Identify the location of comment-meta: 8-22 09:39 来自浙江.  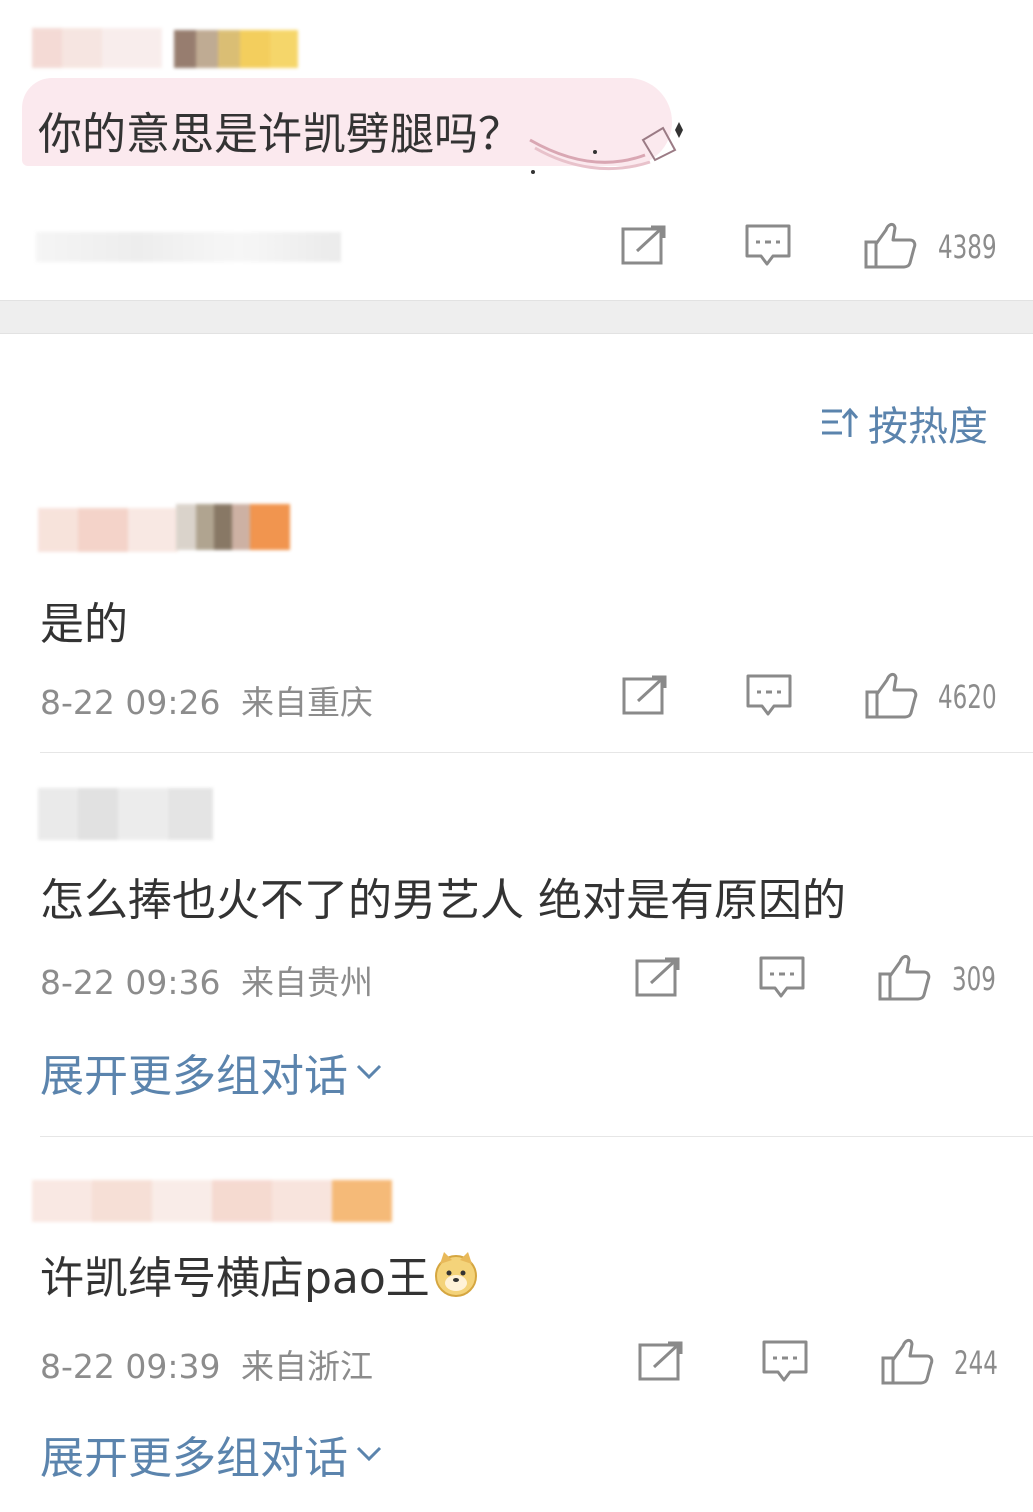
(206, 1364).